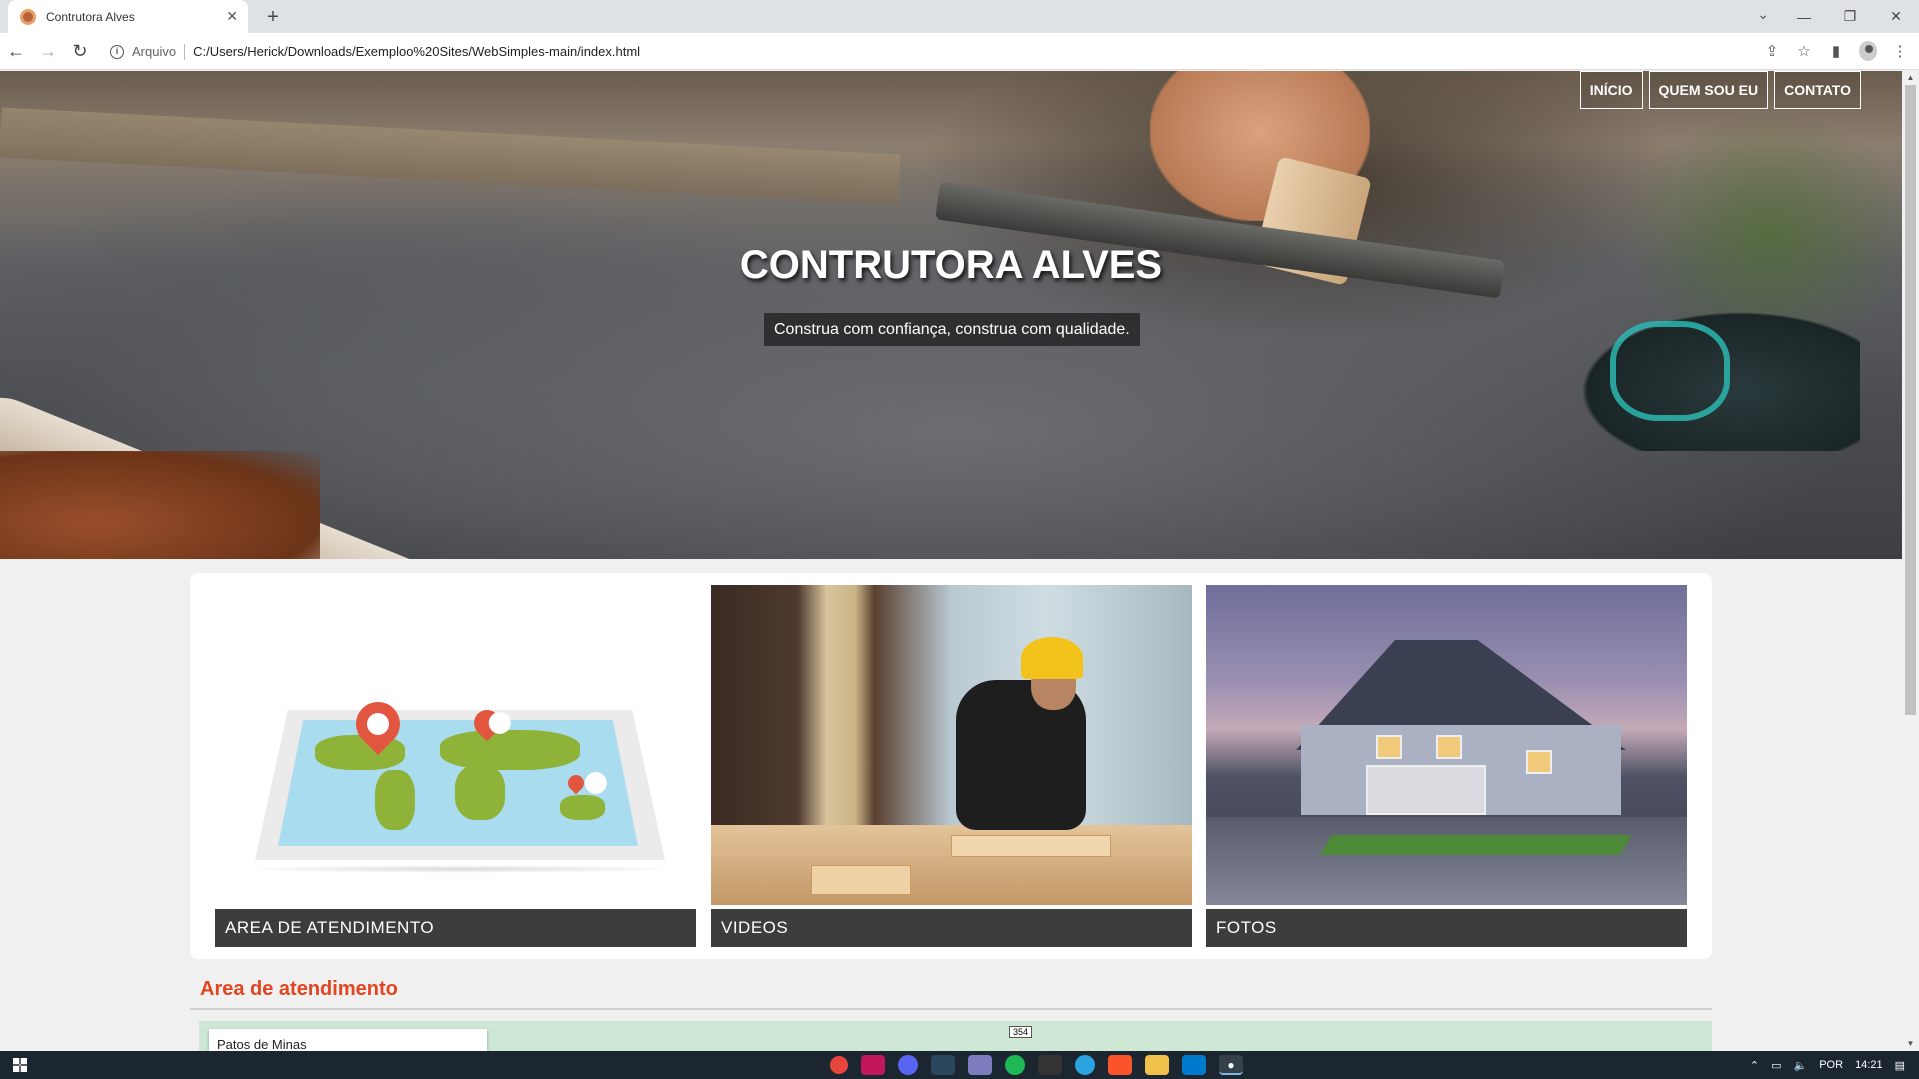 The height and width of the screenshot is (1079, 1919). I want to click on map-place-card: Patos de Minas, so click(348, 1040).